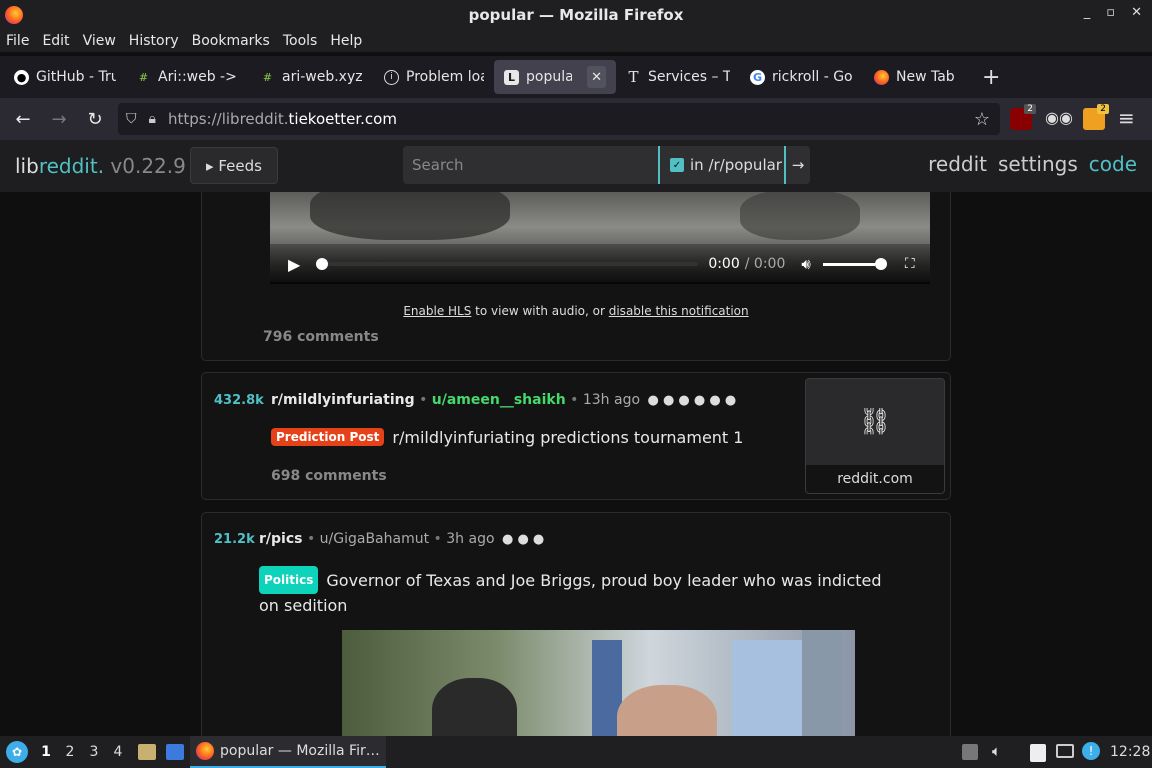  What do you see at coordinates (982, 119) in the screenshot?
I see `bookmark-star-icon: ☆` at bounding box center [982, 119].